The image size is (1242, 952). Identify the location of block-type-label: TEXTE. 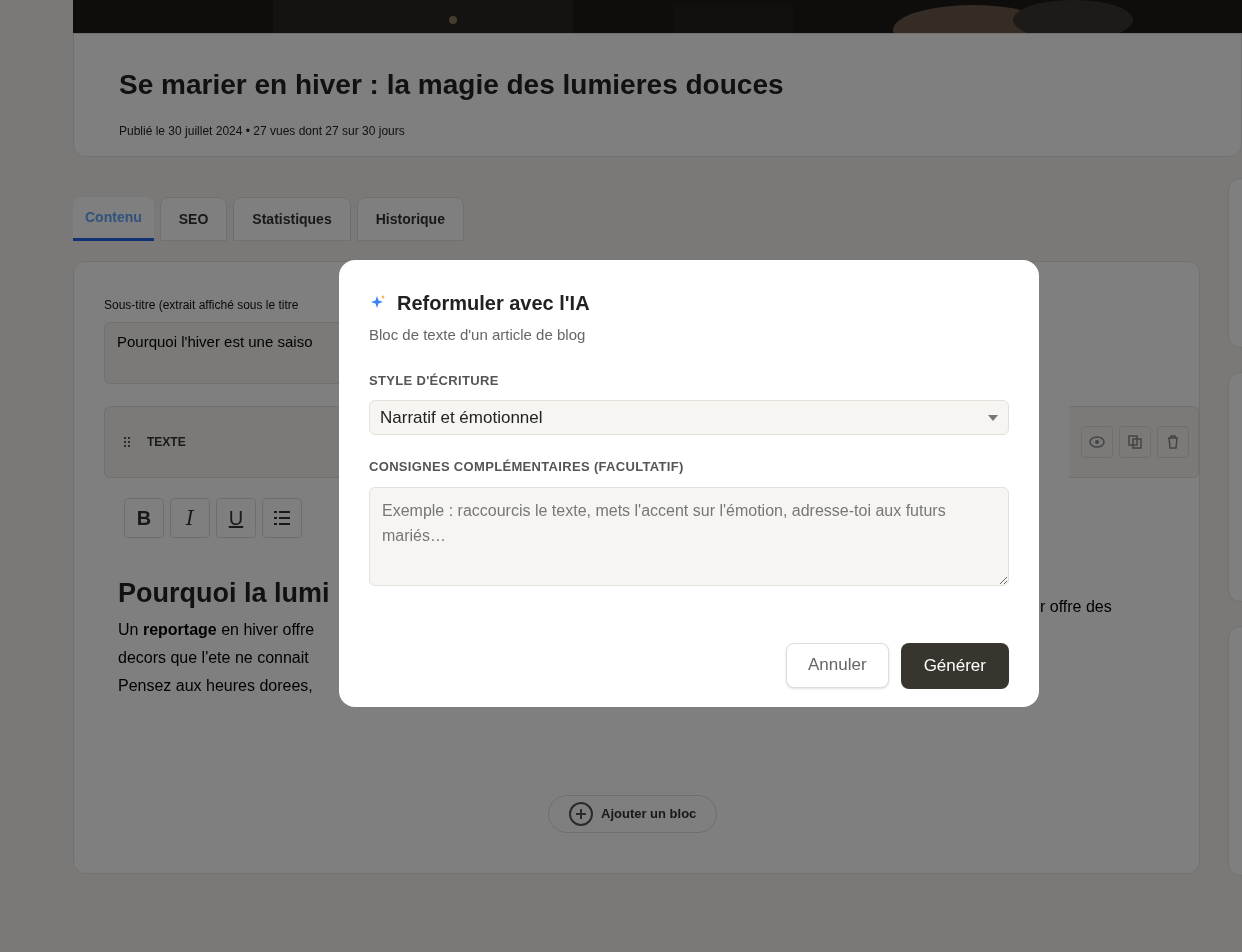
(166, 442).